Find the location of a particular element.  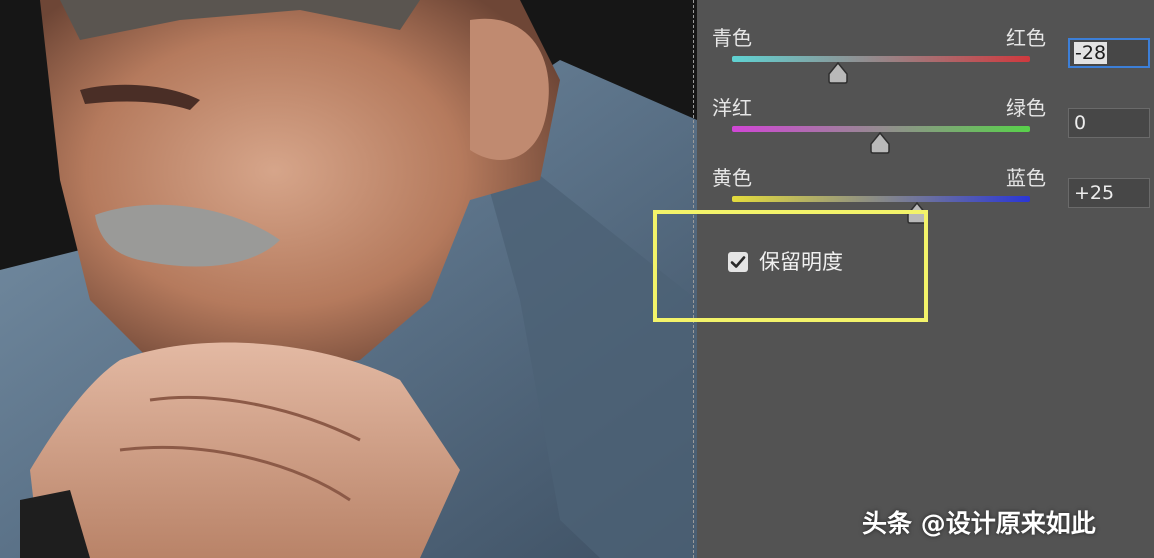

slider-red-label: 红色 is located at coordinates (1026, 38).